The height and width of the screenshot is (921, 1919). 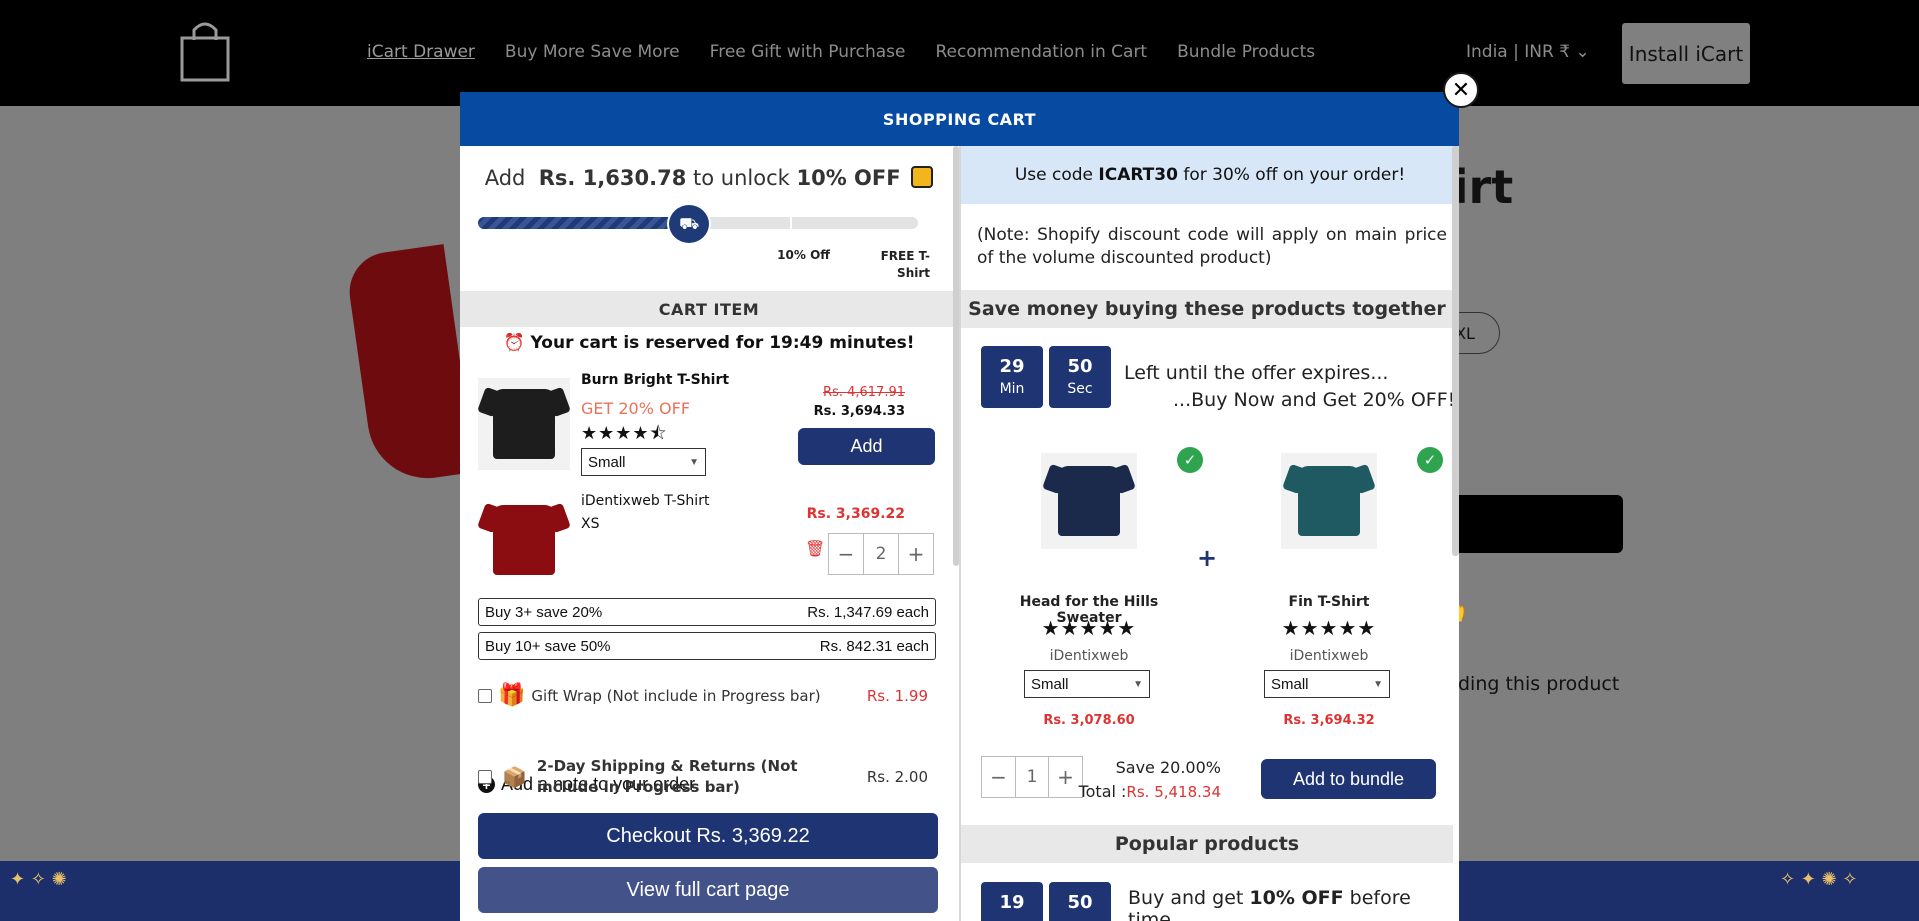 I want to click on timer-minutes: 29 Min, so click(x=1012, y=377).